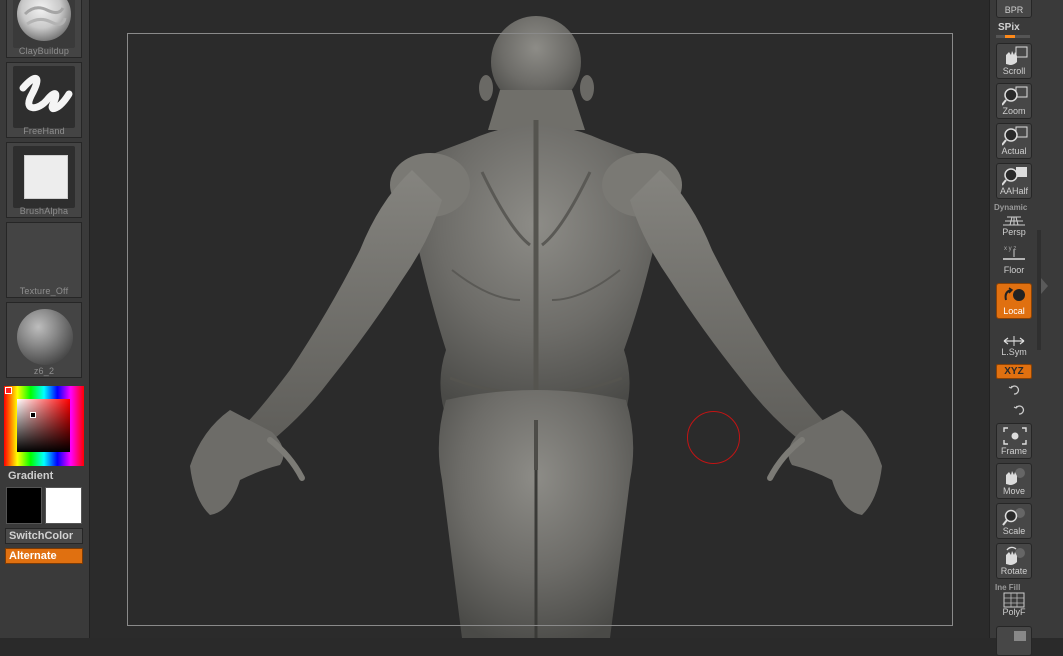 Image resolution: width=1063 pixels, height=656 pixels. I want to click on local-button: Local, so click(1014, 301).